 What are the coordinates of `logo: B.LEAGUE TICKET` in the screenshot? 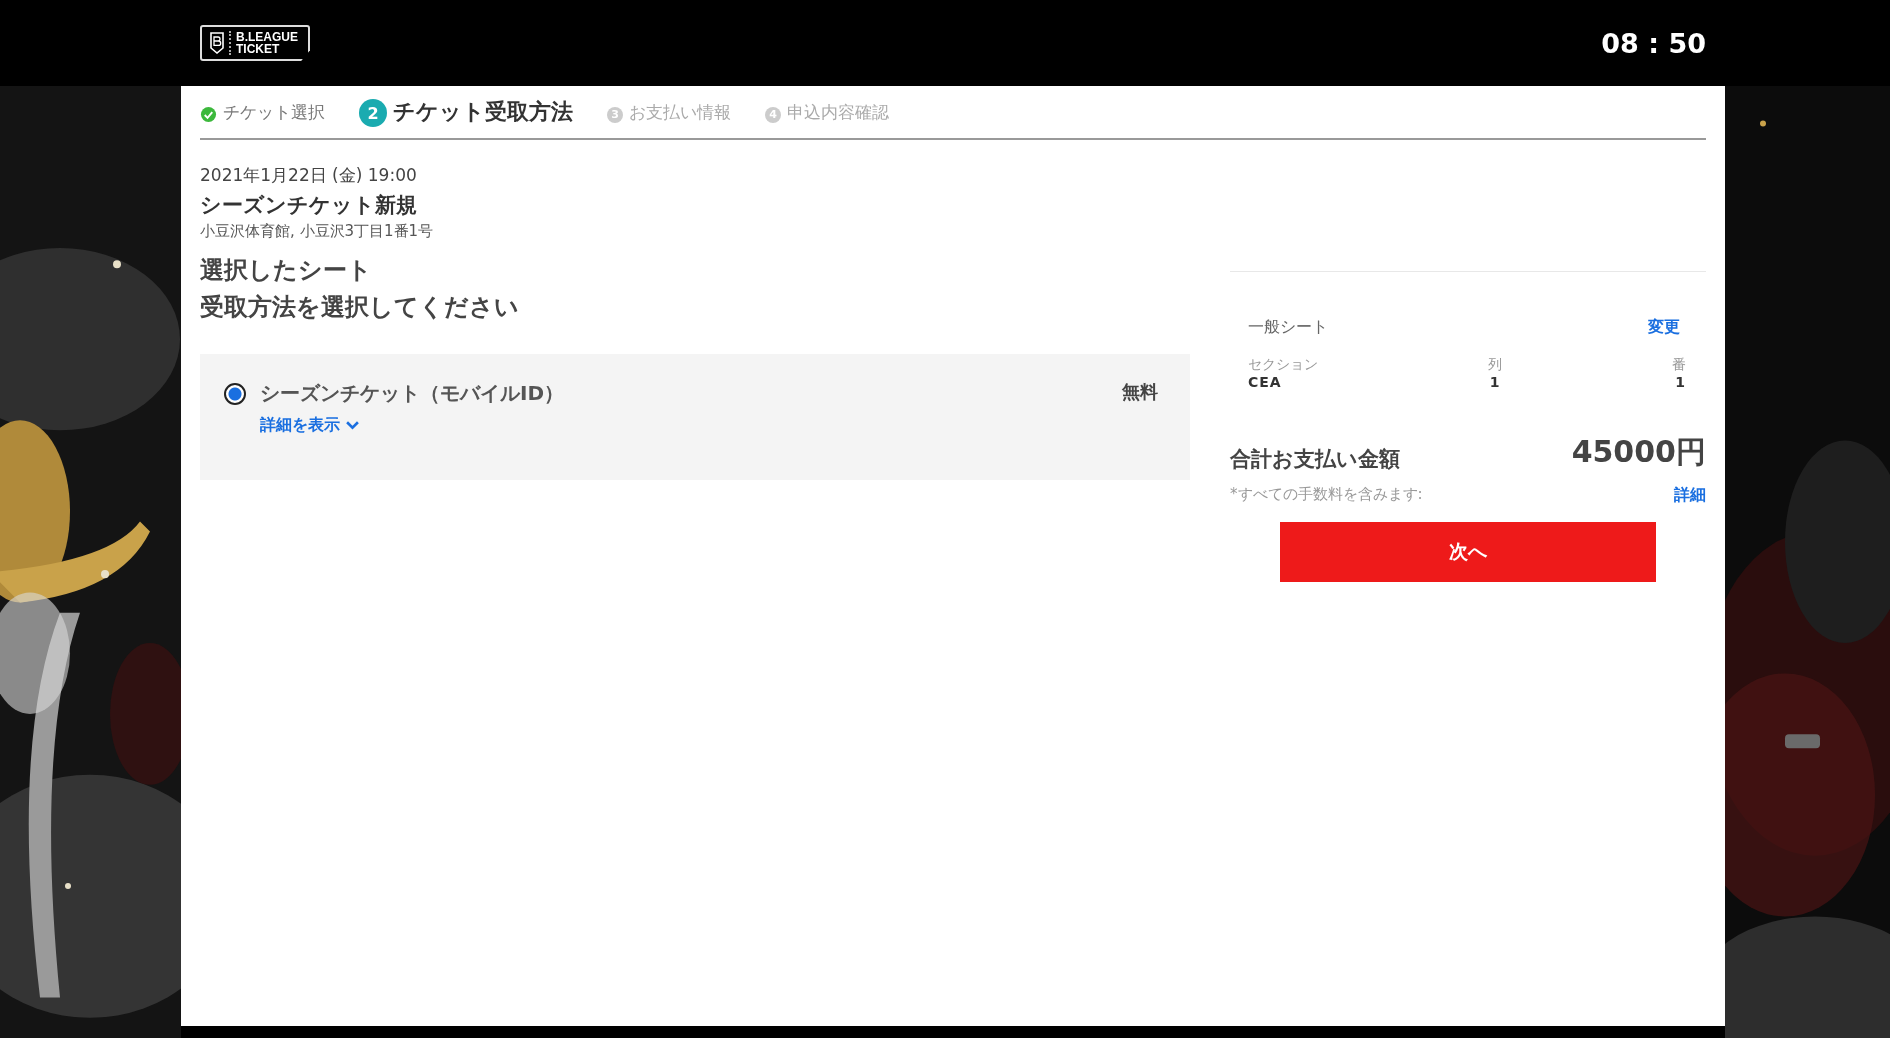 It's located at (255, 43).